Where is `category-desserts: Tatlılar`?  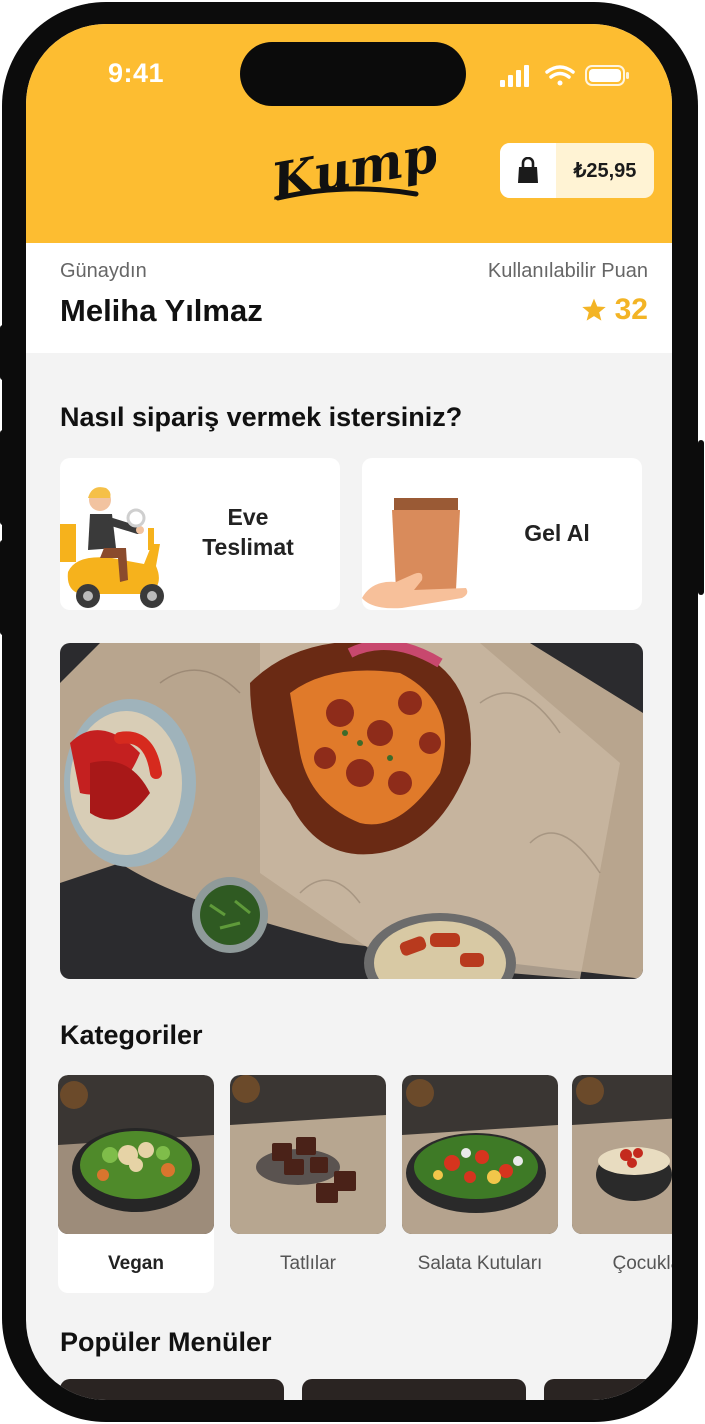
category-desserts: Tatlılar is located at coordinates (308, 1184).